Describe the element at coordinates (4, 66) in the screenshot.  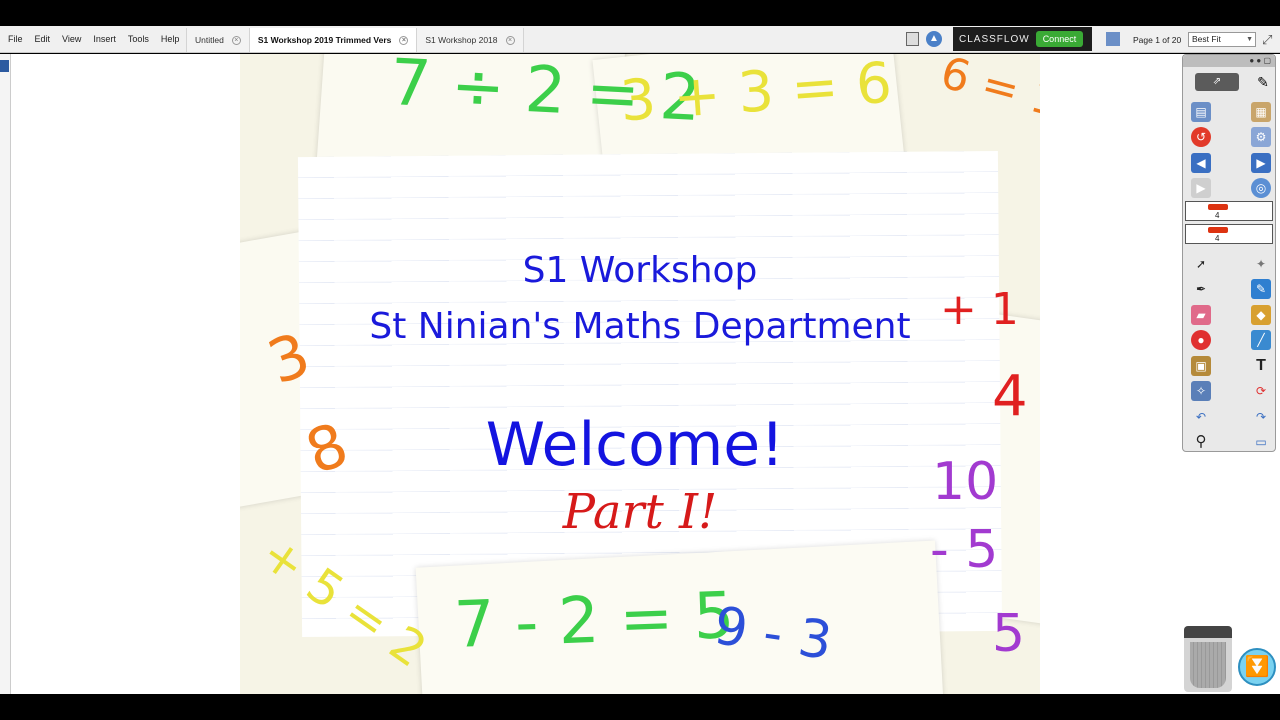
I see `panel-tab` at that location.